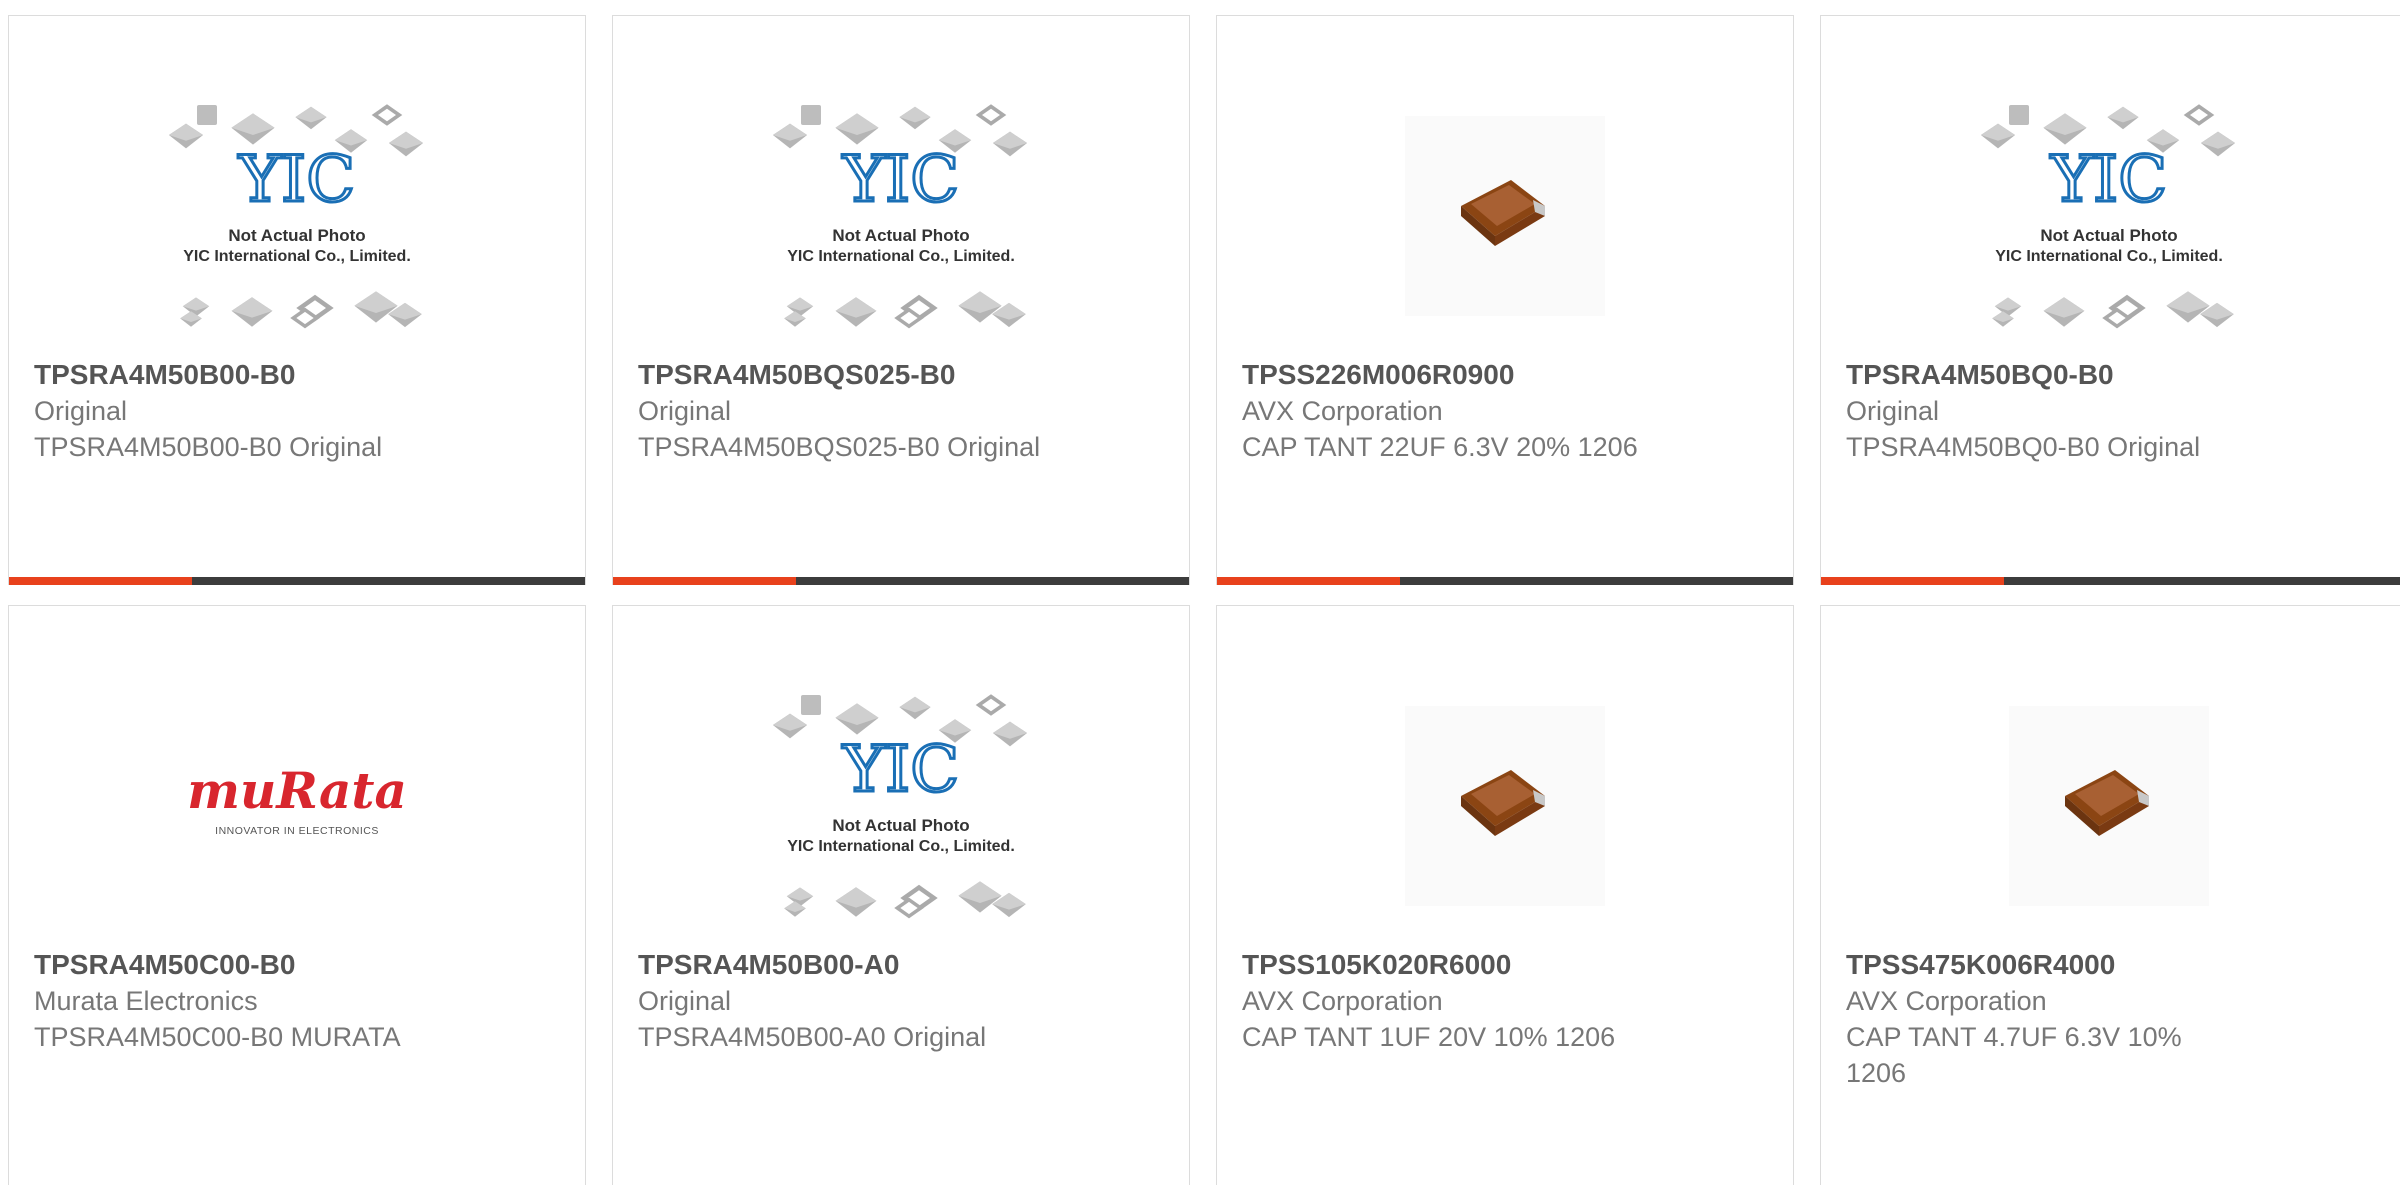 The height and width of the screenshot is (1185, 2400). What do you see at coordinates (297, 790) in the screenshot?
I see `svg-text: muRata` at bounding box center [297, 790].